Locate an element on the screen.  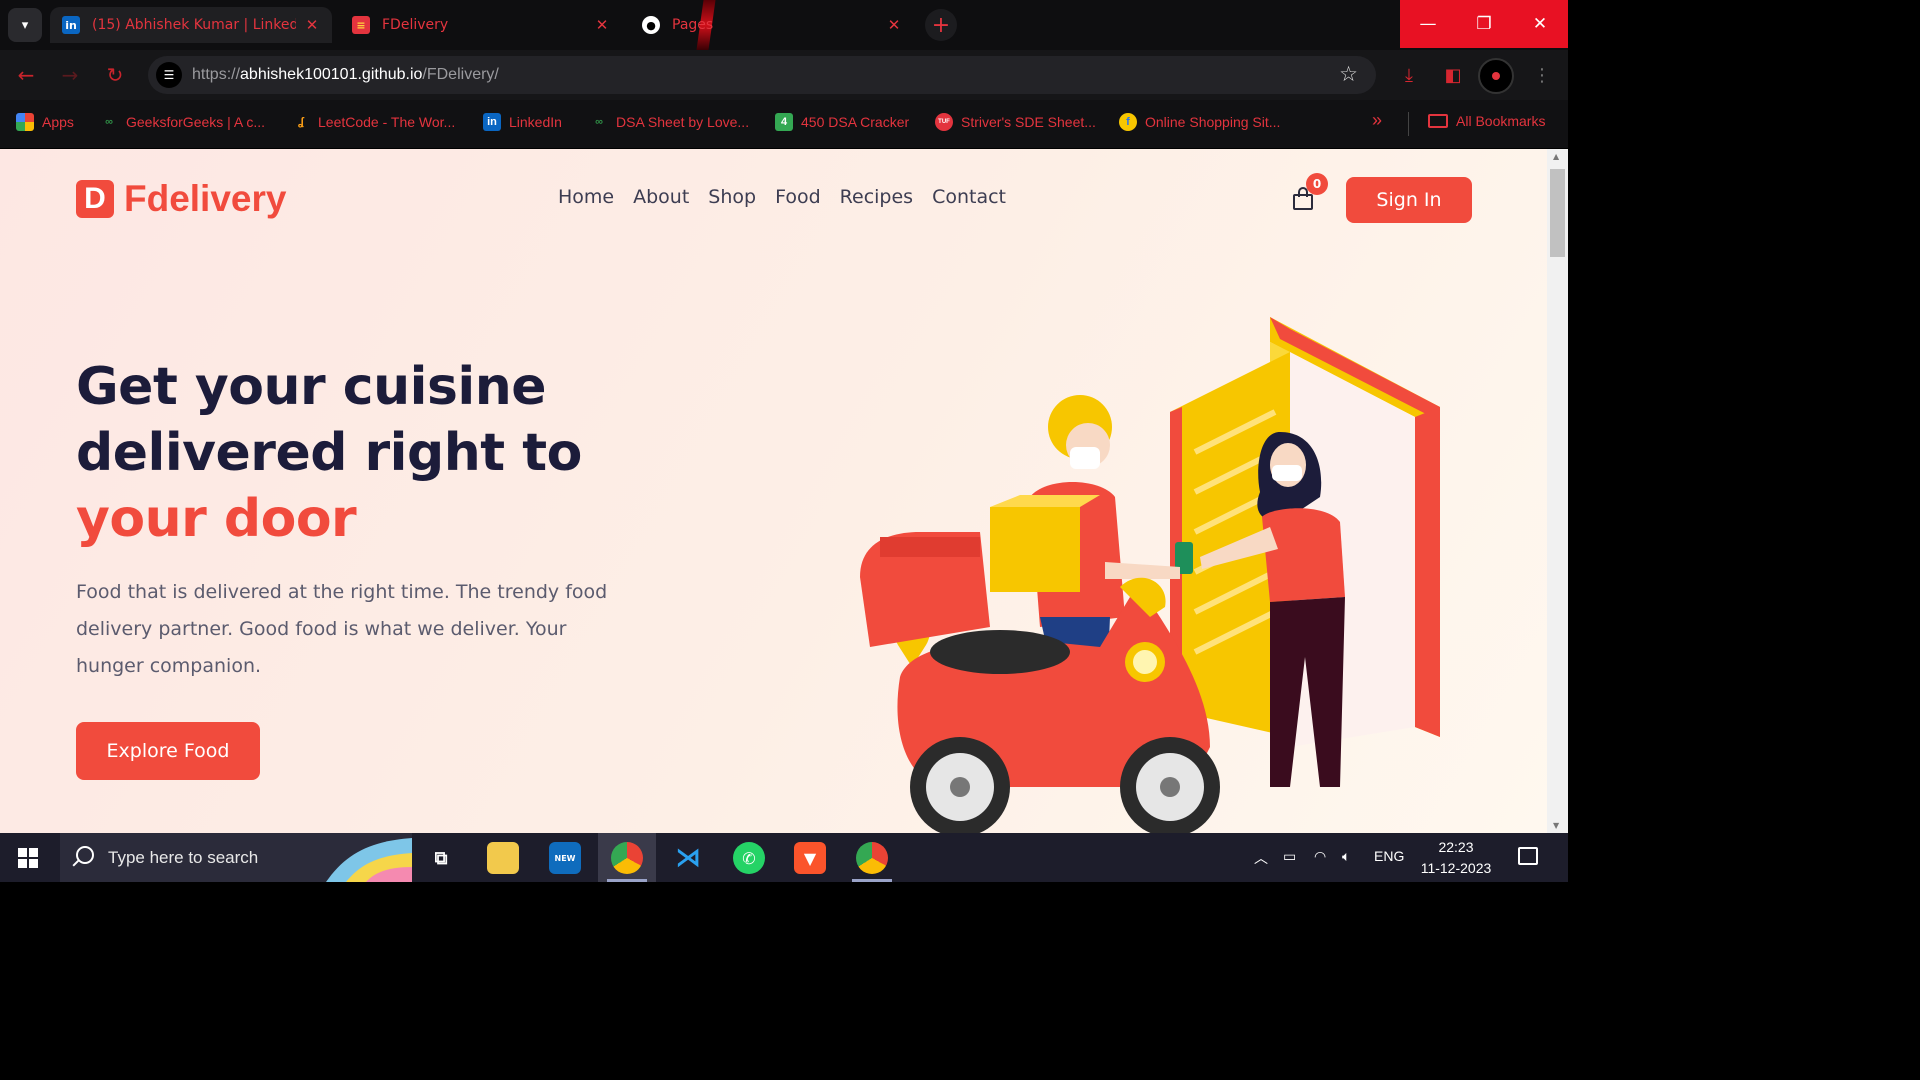
nav-food: Food is located at coordinates (798, 197).